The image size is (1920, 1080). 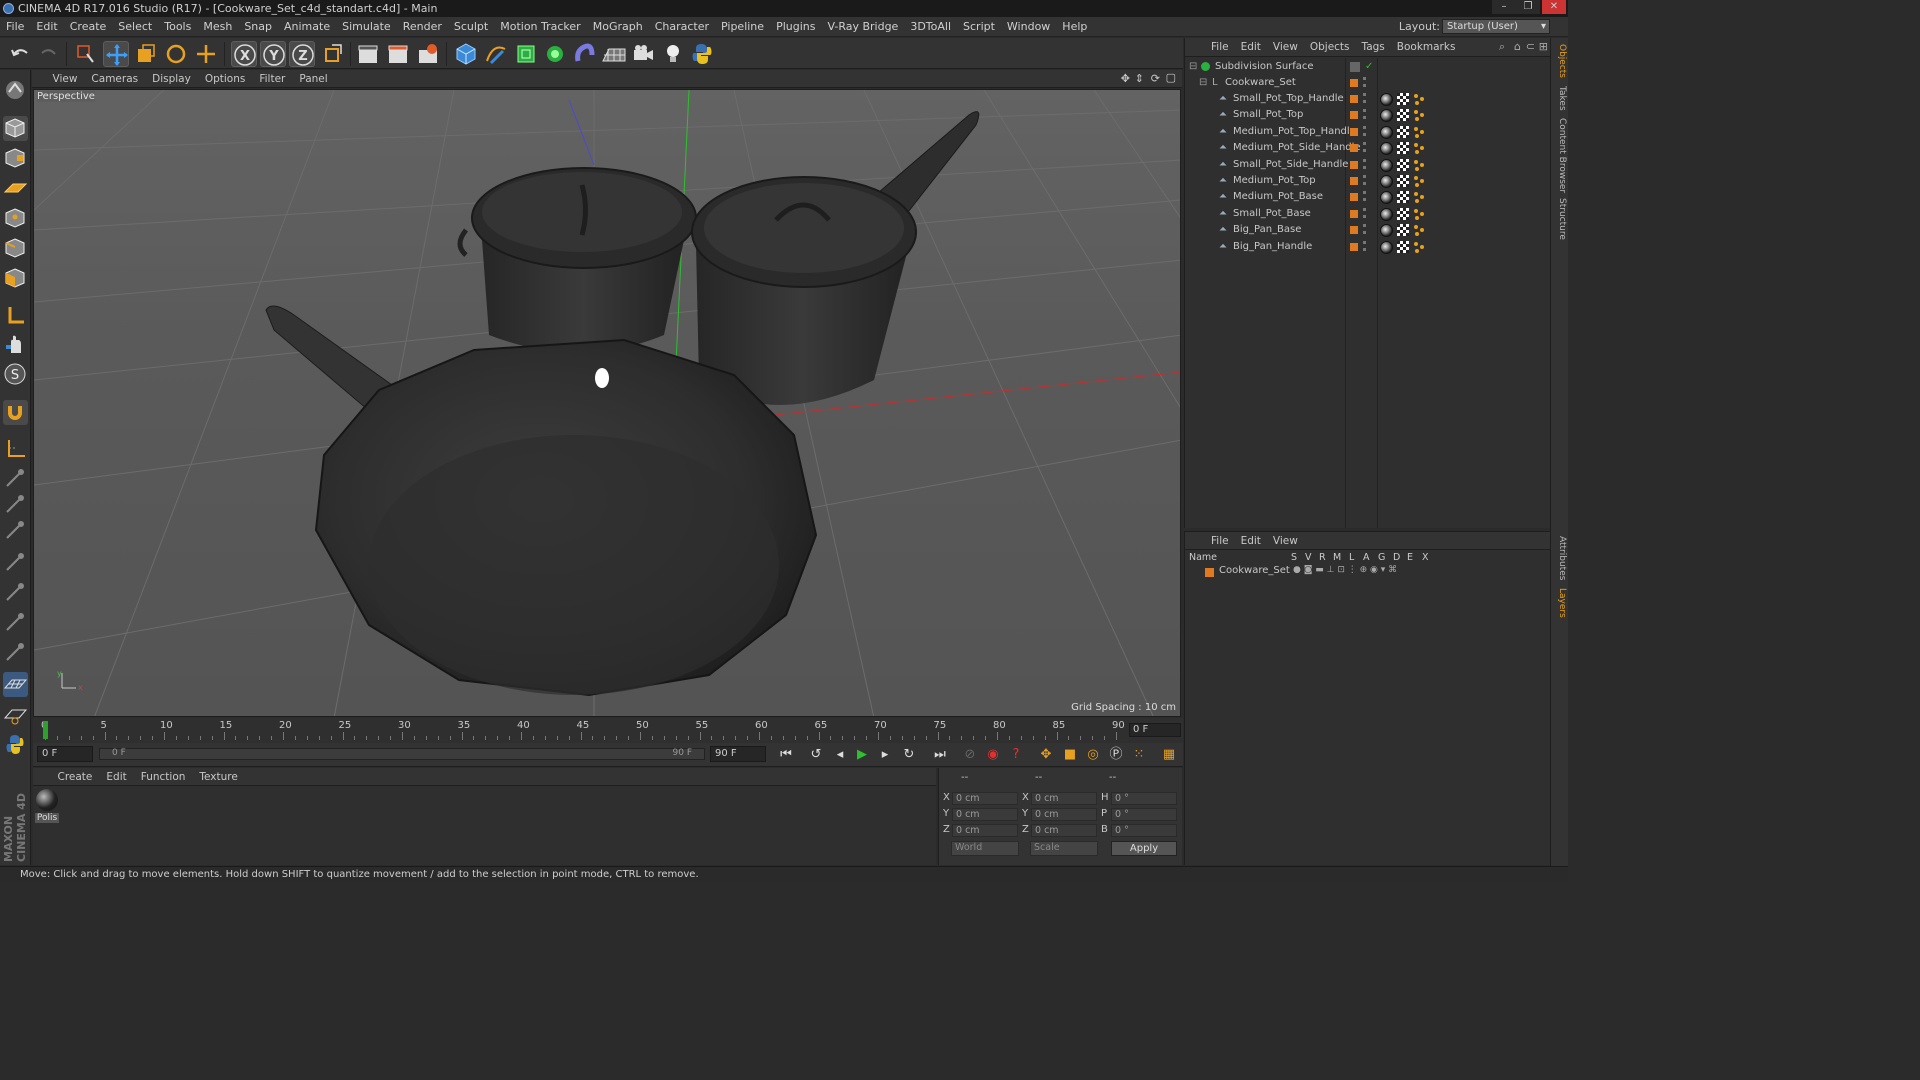 What do you see at coordinates (1330, 47) in the screenshot?
I see `object-menu-objects: Objects` at bounding box center [1330, 47].